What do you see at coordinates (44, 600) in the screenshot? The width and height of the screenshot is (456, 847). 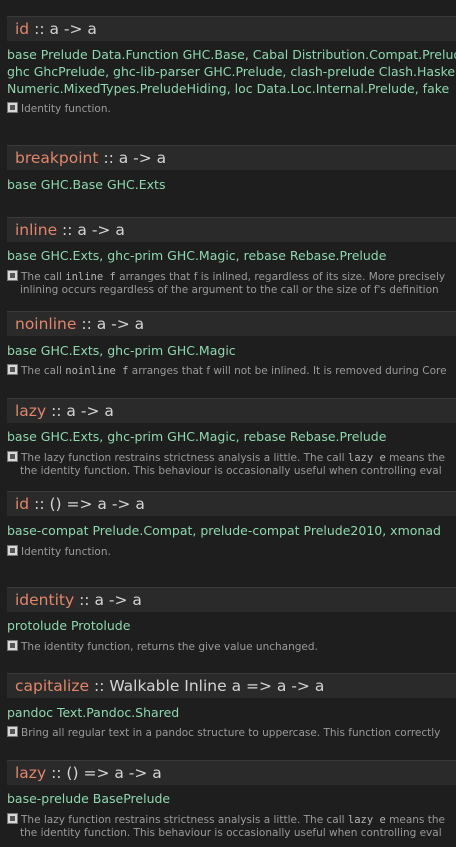 I see `function-name-link: identity` at bounding box center [44, 600].